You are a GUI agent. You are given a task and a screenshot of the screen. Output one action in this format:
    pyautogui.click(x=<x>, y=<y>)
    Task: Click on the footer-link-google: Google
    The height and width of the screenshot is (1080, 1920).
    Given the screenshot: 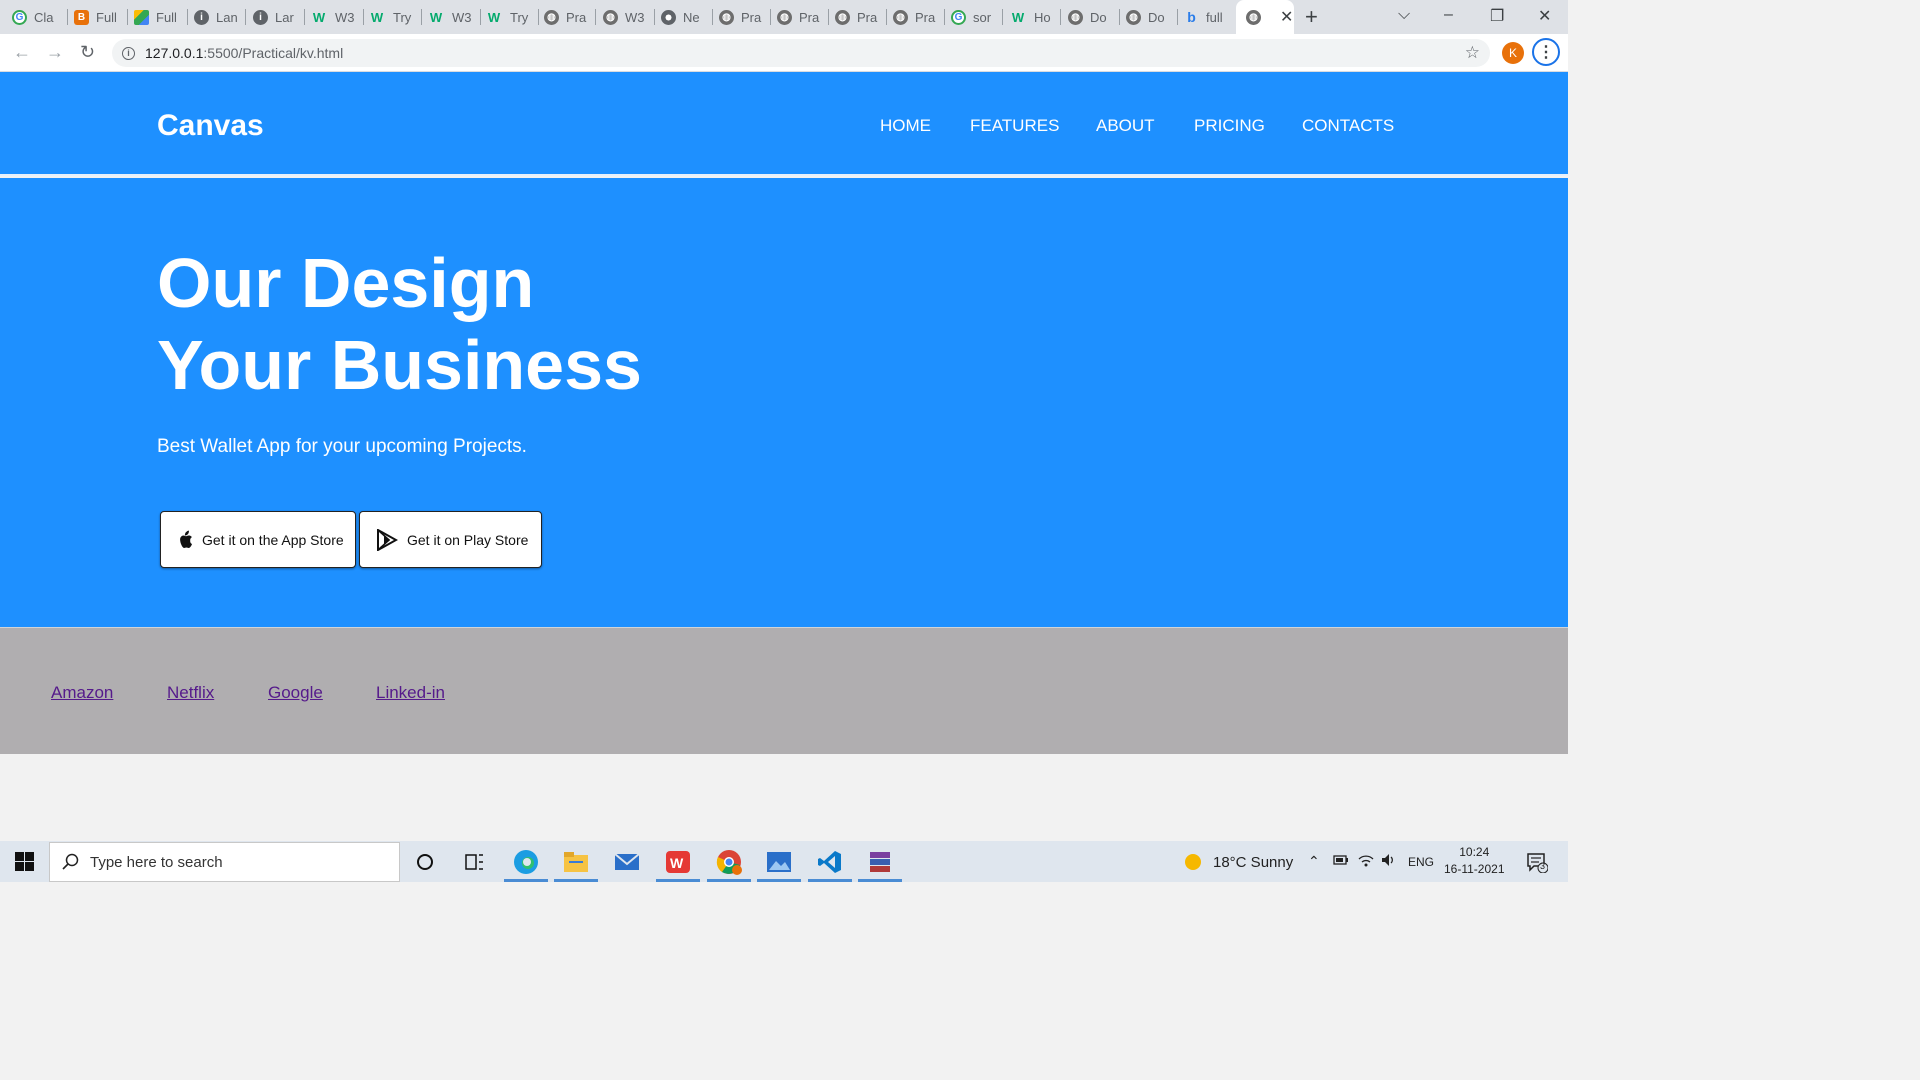 What is the action you would take?
    pyautogui.click(x=295, y=693)
    